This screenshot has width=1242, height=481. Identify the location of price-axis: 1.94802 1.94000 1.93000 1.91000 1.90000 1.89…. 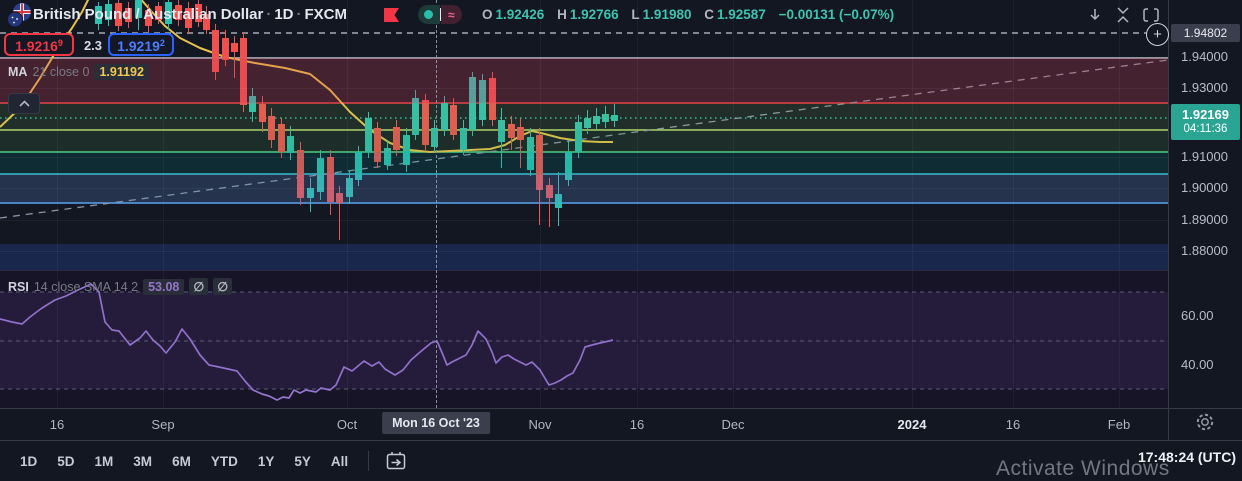
(1205, 204).